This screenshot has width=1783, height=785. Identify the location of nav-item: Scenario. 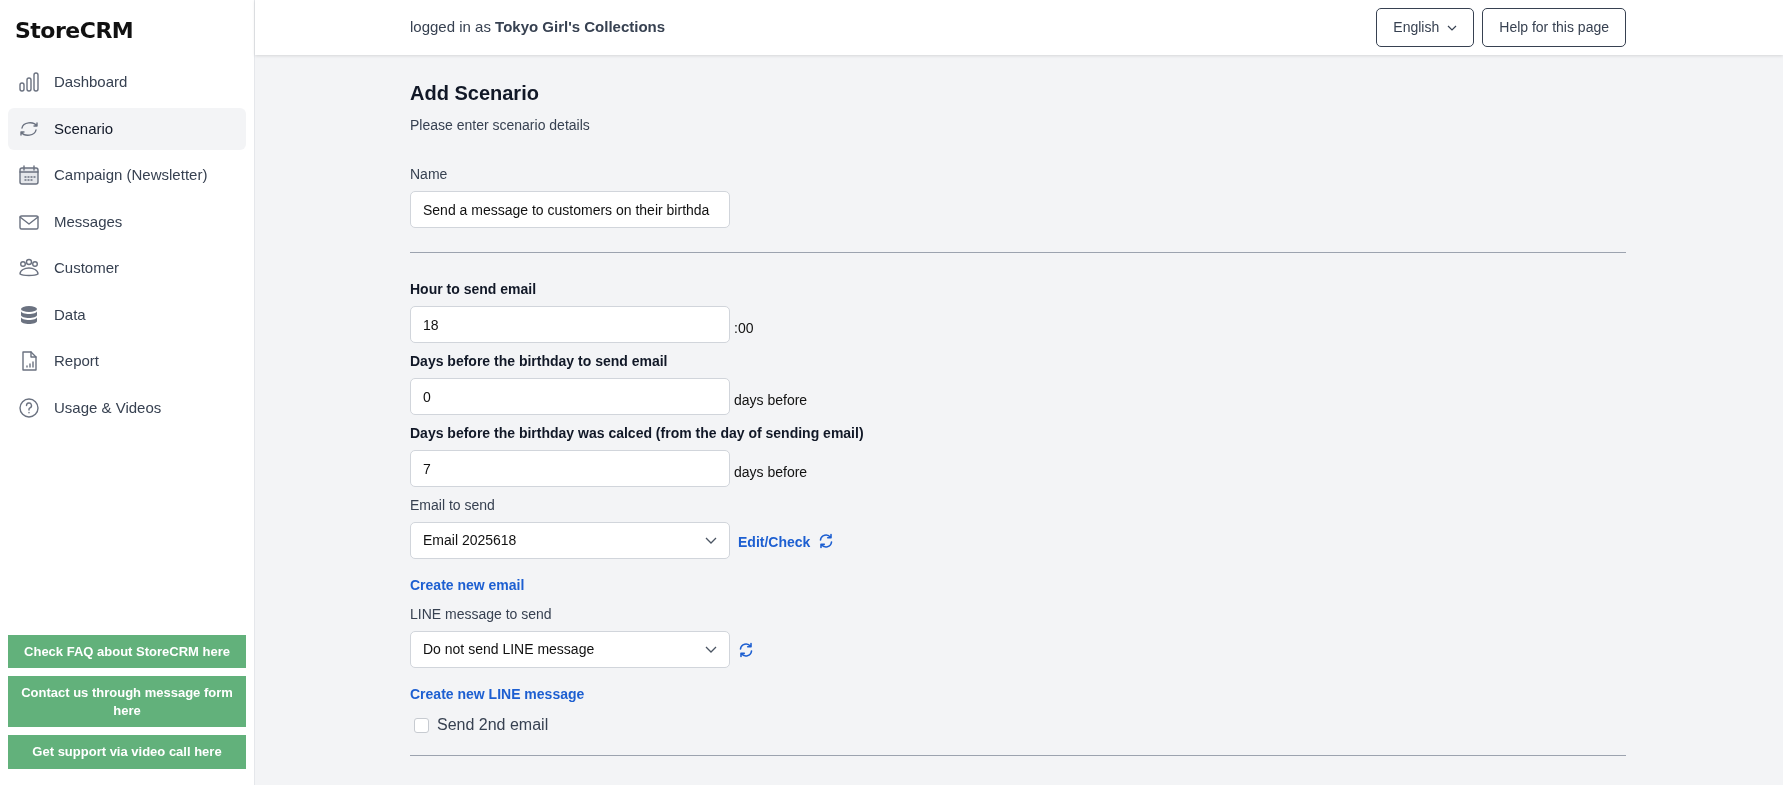
(127, 128).